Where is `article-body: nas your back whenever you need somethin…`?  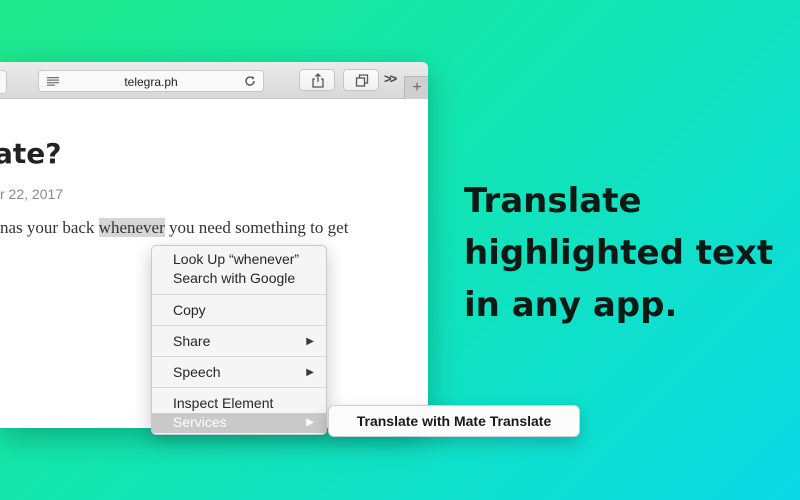
article-body: nas your back whenever you need somethin… is located at coordinates (174, 228).